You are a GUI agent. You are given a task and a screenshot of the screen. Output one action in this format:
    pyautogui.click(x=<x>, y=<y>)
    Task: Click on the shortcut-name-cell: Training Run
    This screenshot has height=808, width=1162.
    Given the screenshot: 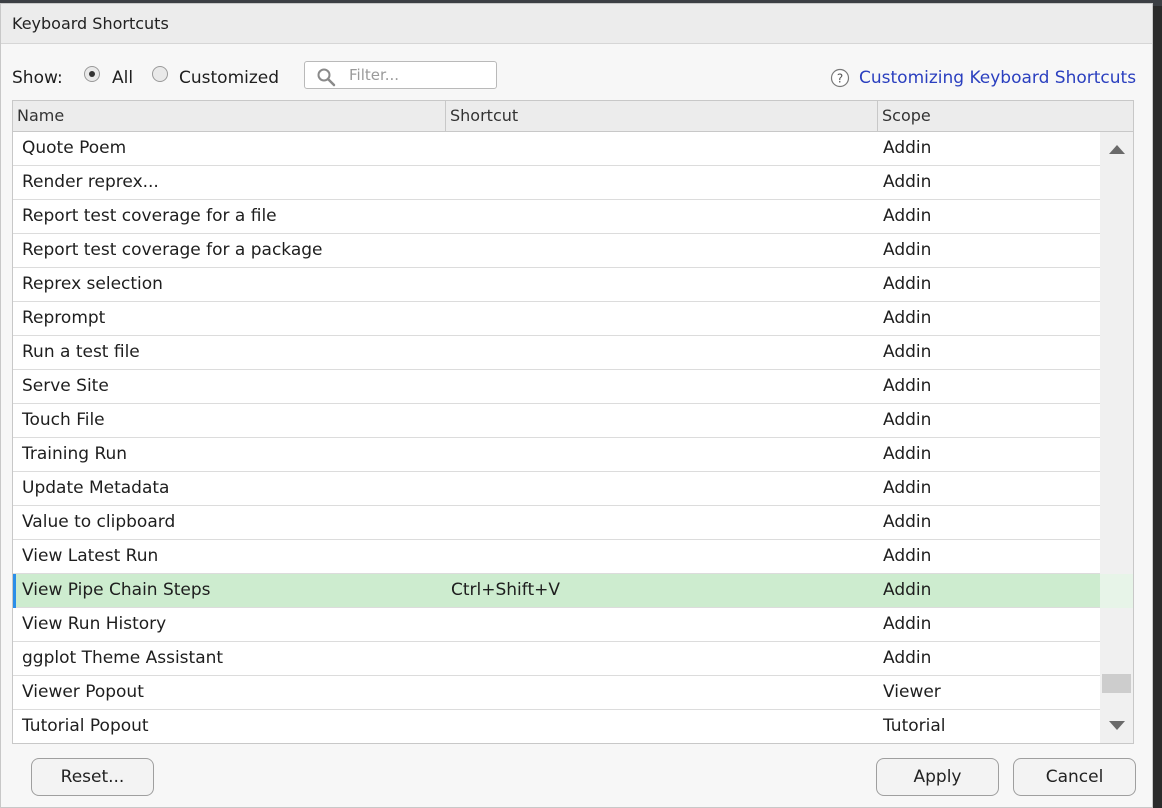 What is the action you would take?
    pyautogui.click(x=75, y=454)
    